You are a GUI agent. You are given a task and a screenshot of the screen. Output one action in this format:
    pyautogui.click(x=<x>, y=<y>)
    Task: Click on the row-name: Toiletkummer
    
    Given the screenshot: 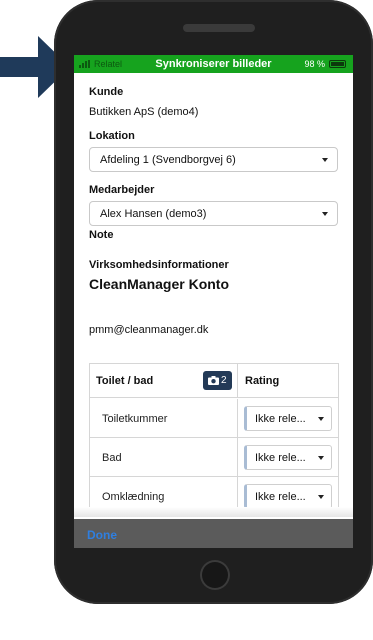 What is the action you would take?
    pyautogui.click(x=135, y=419)
    